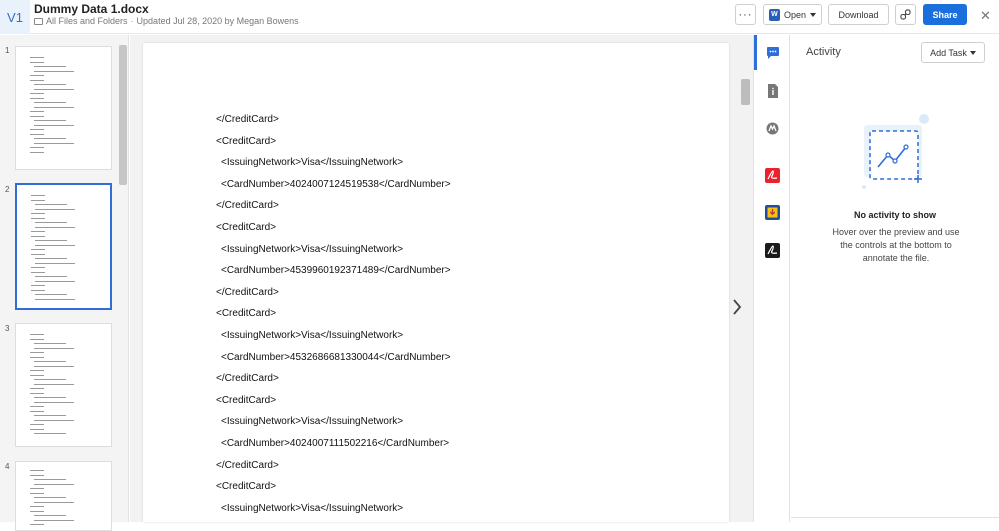 The width and height of the screenshot is (999, 531). Describe the element at coordinates (772, 212) in the screenshot. I see `download-app-icon` at that location.